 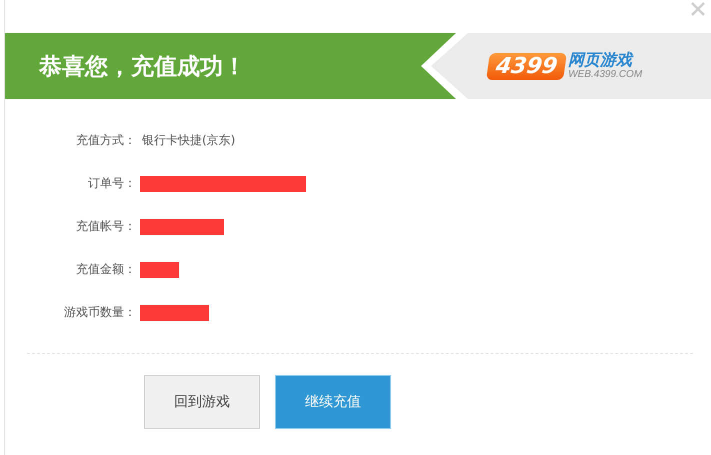 What do you see at coordinates (111, 183) in the screenshot?
I see `field-label: 订单号：` at bounding box center [111, 183].